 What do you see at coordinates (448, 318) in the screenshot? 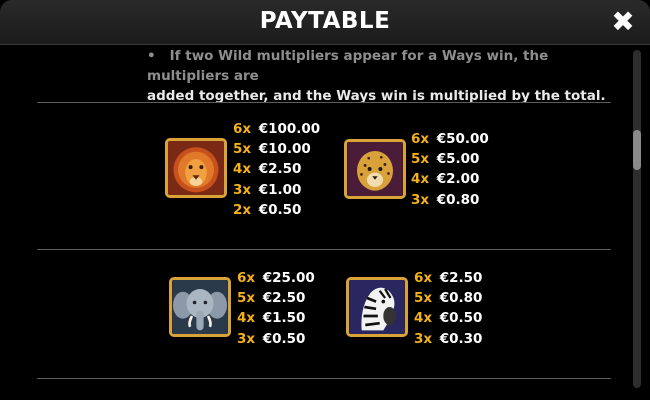
I see `pay-row: 4x €0.50` at bounding box center [448, 318].